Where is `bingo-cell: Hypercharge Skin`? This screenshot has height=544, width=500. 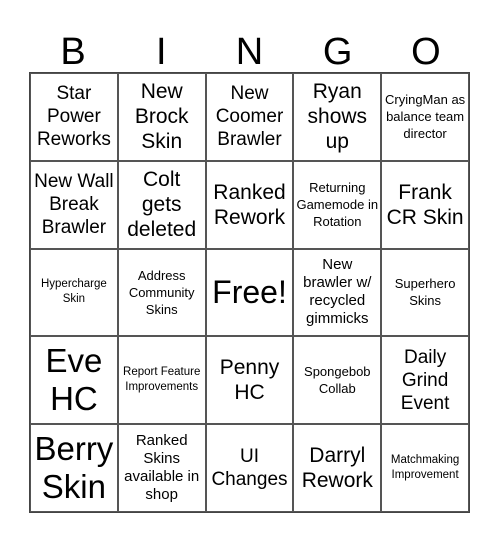
bingo-cell: Hypercharge Skin is located at coordinates (74, 292).